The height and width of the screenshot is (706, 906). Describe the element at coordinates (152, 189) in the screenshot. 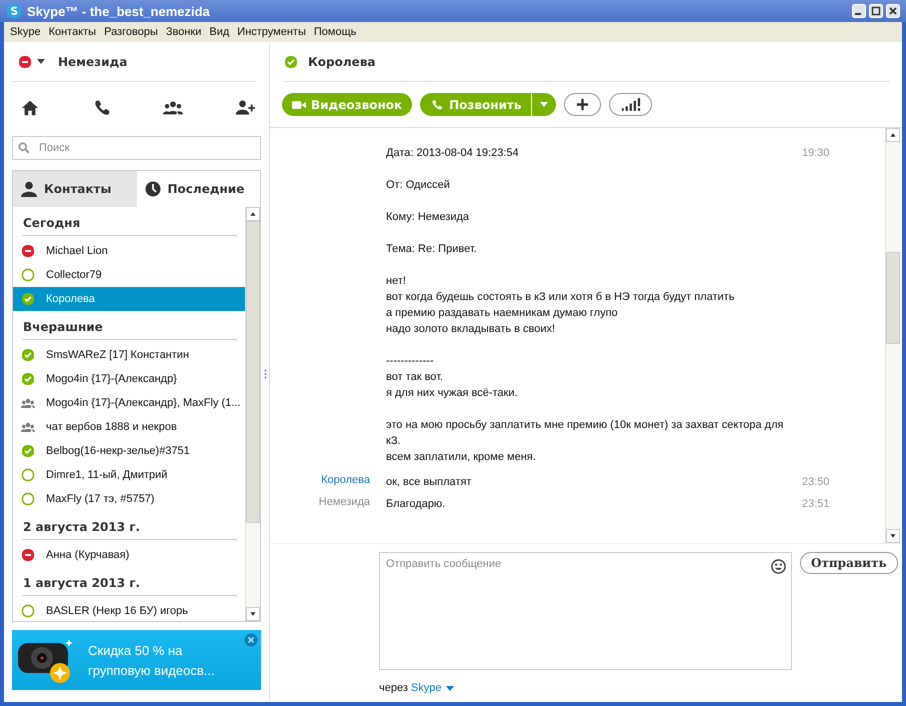

I see `clock-icon` at that location.